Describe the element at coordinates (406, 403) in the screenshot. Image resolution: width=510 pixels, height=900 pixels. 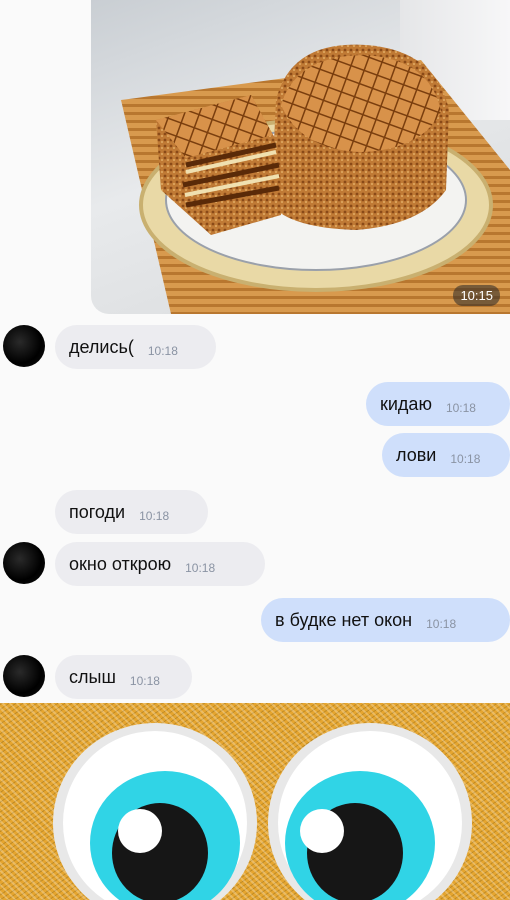
I see `message-text: кидаю` at that location.